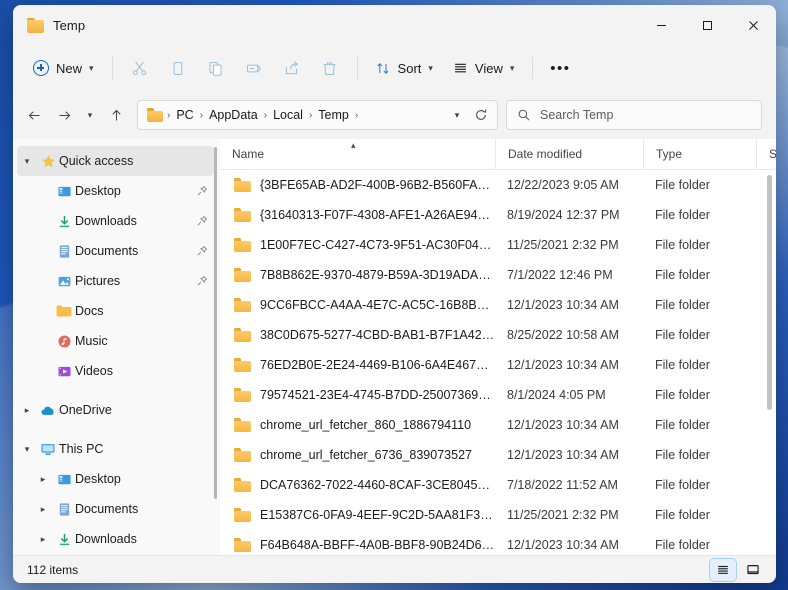 The height and width of the screenshot is (590, 788). Describe the element at coordinates (96, 161) in the screenshot. I see `sidebar-group-label: Quick access` at that location.